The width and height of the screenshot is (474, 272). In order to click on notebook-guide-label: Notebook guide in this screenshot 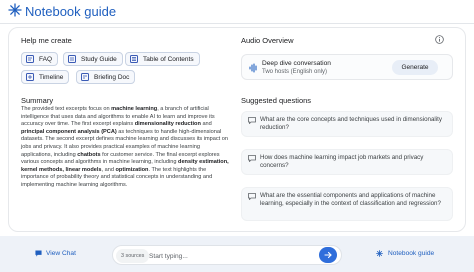, I will do `click(411, 253)`.